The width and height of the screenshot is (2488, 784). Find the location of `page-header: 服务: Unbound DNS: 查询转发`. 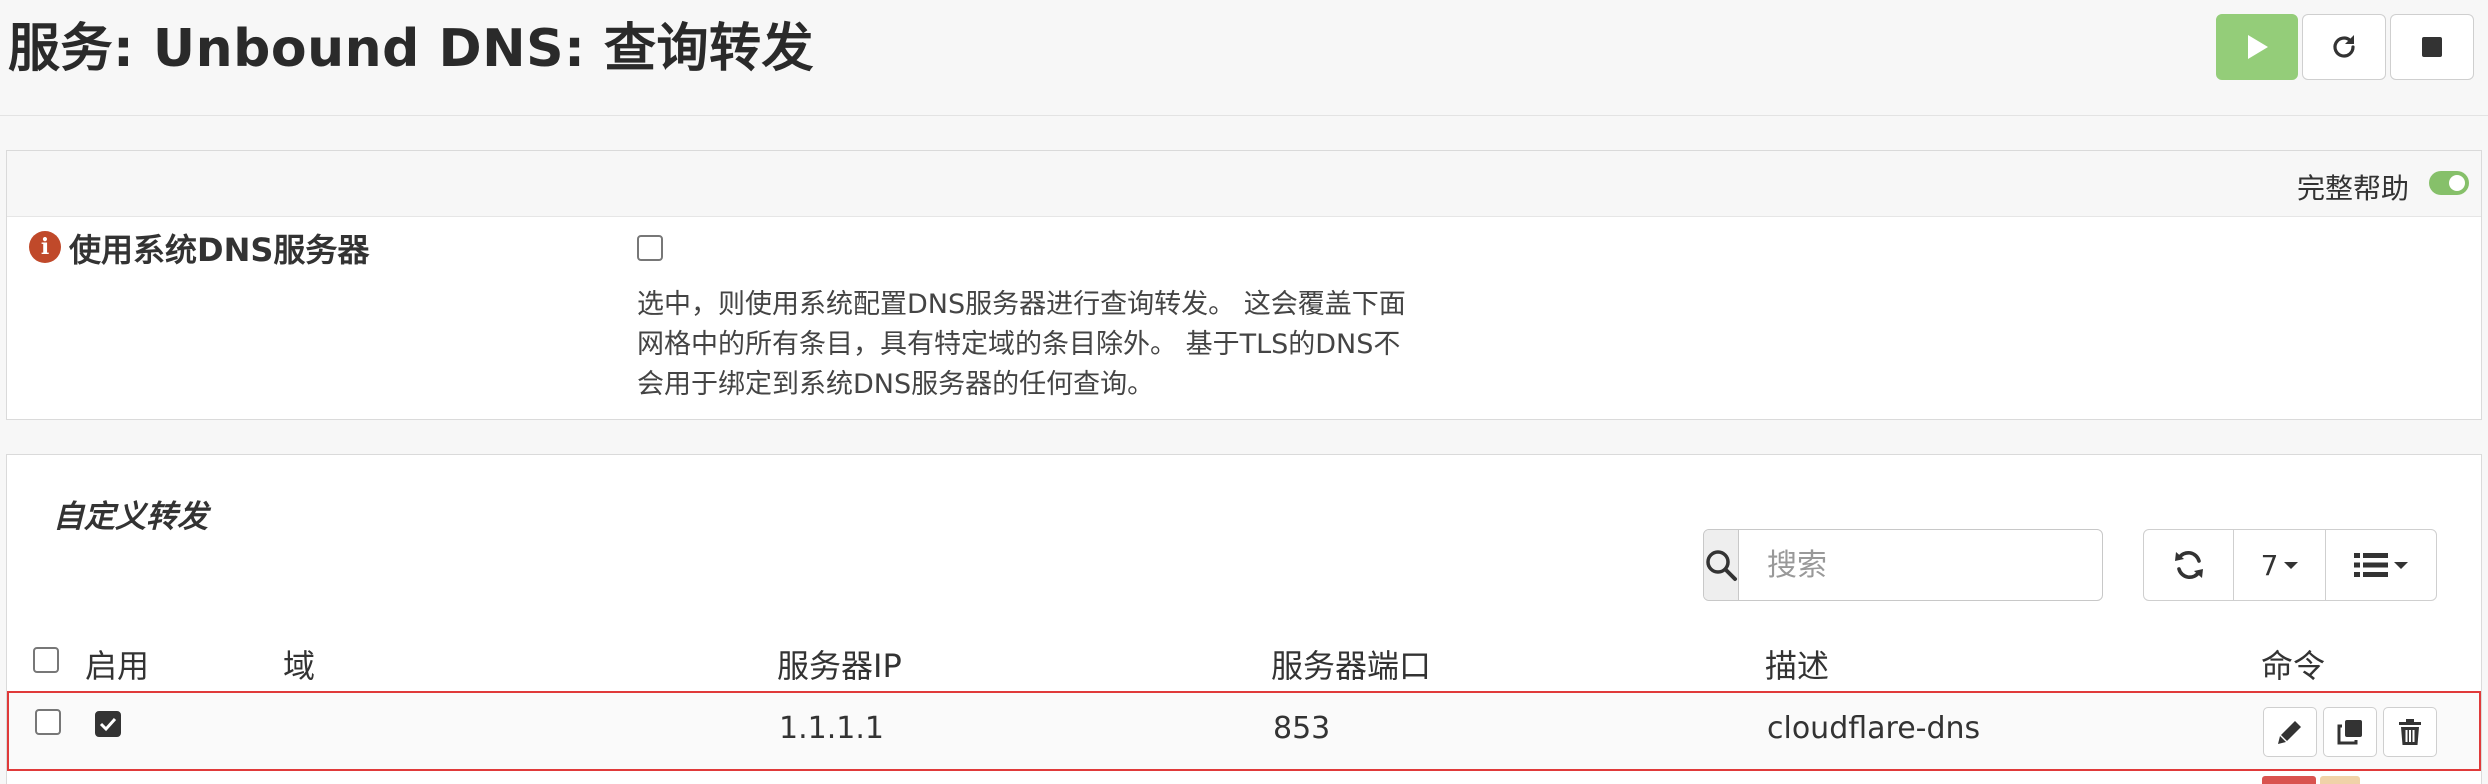

page-header: 服务: Unbound DNS: 查询转发 is located at coordinates (1244, 58).